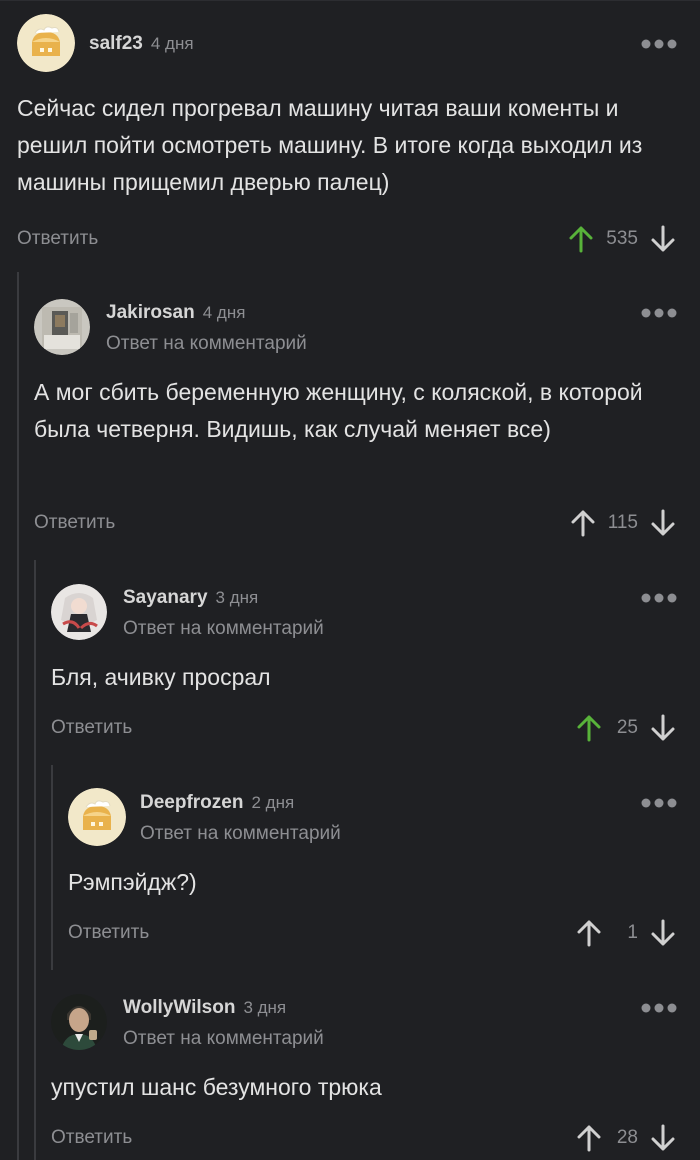 The width and height of the screenshot is (700, 1160). I want to click on comment-text: Бля, ачивку просрал, so click(161, 677).